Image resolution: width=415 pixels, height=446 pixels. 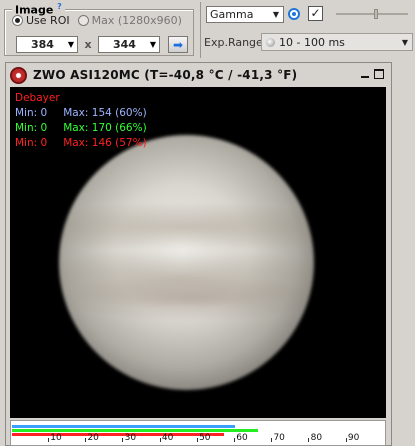 What do you see at coordinates (18, 75) in the screenshot?
I see `camera-logo-icon` at bounding box center [18, 75].